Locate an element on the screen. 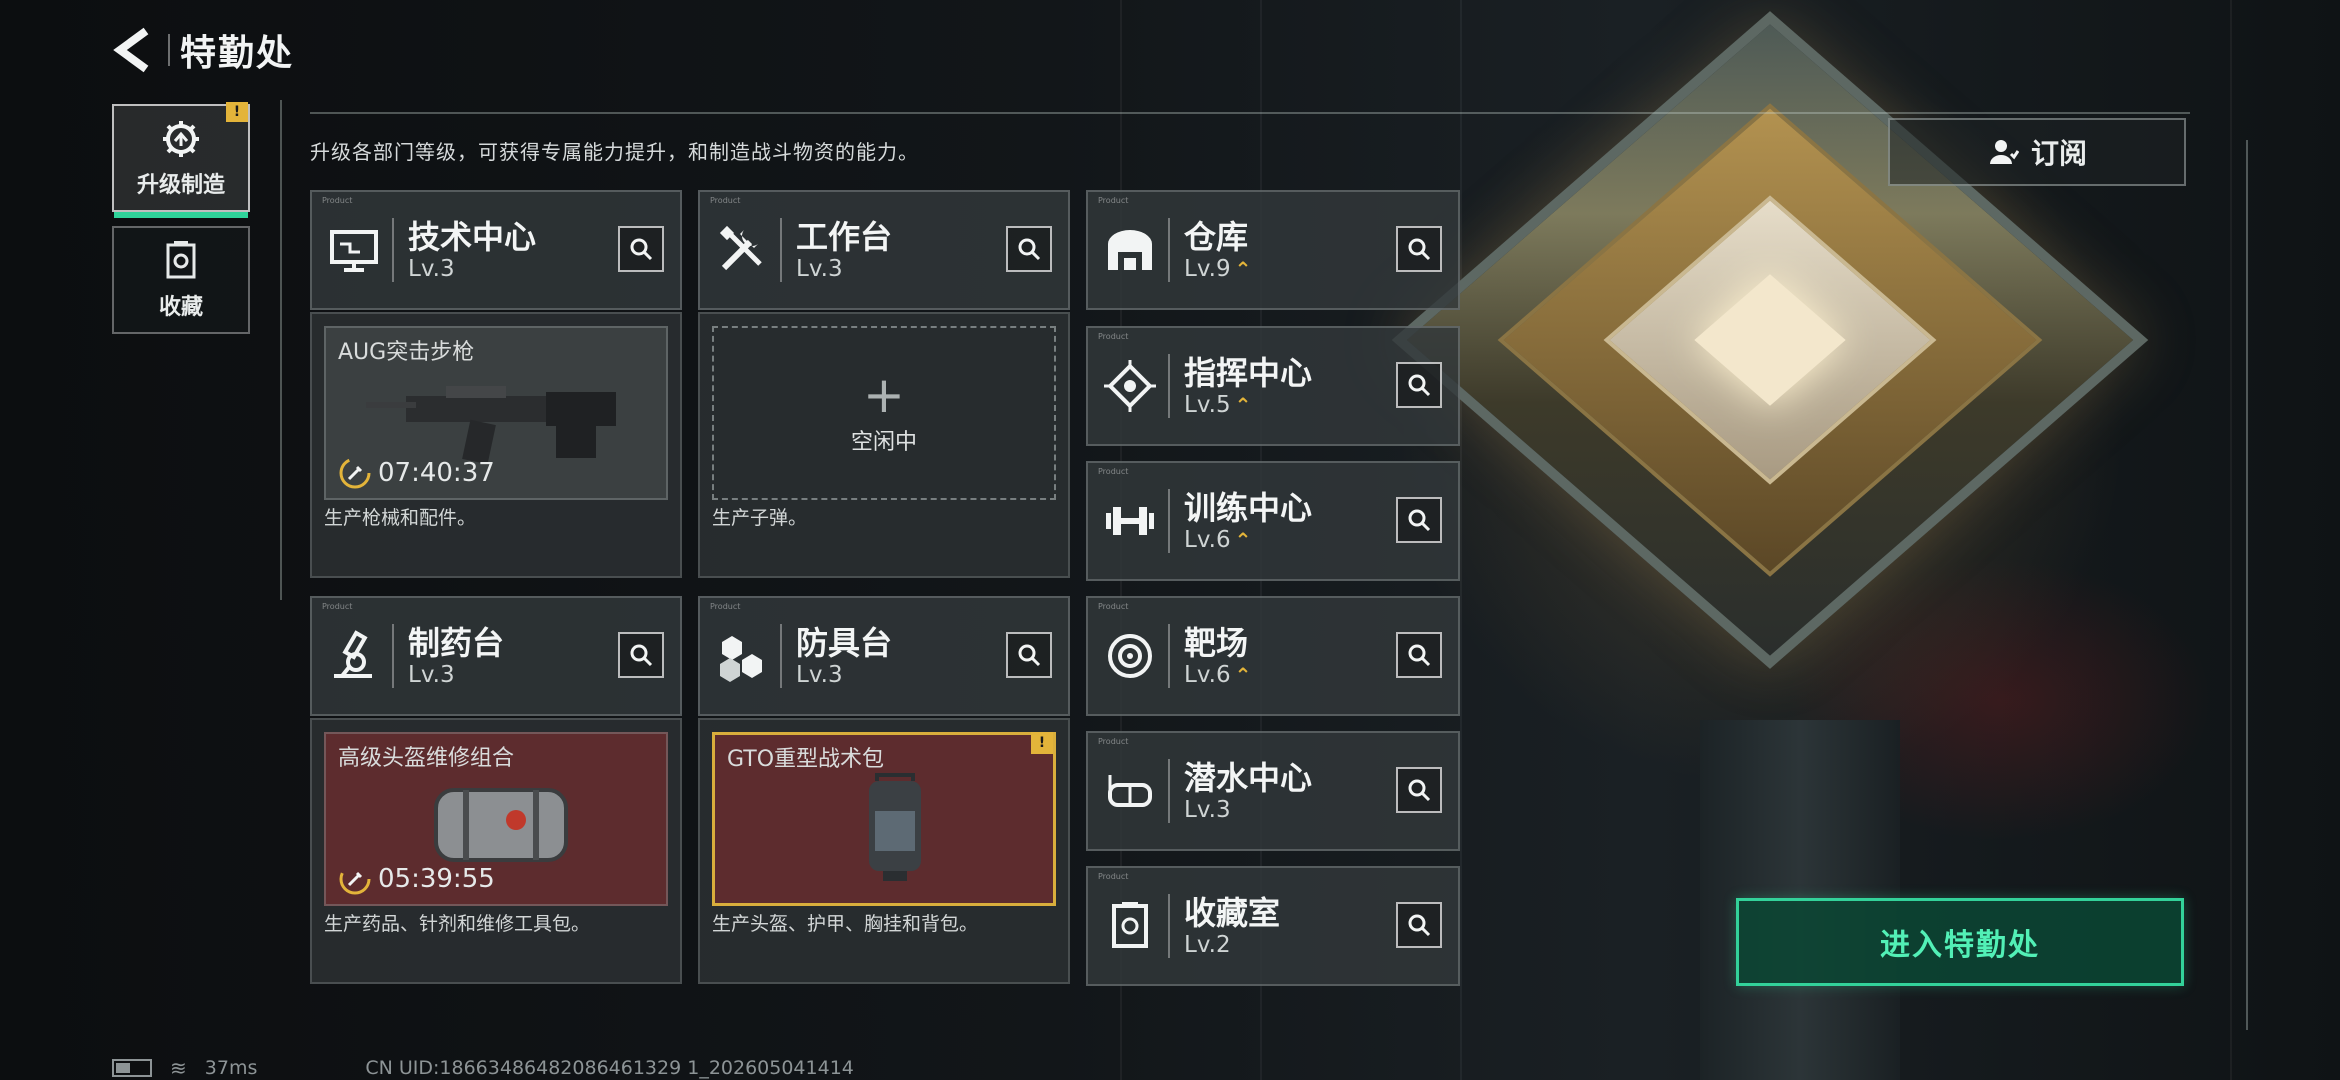 The image size is (2340, 1080). tab-upgrade-craft: ! 升级制造 is located at coordinates (181, 160).